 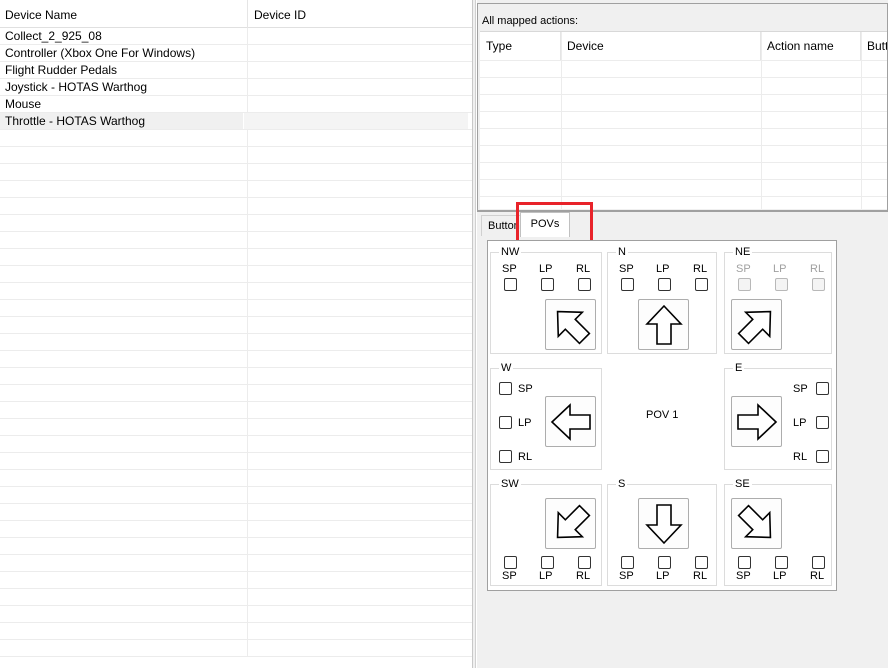 I want to click on pov-e-button, so click(x=756, y=421).